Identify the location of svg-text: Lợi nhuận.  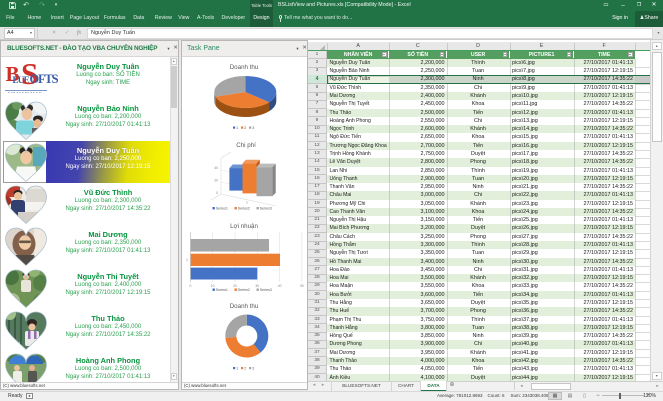
(244, 226).